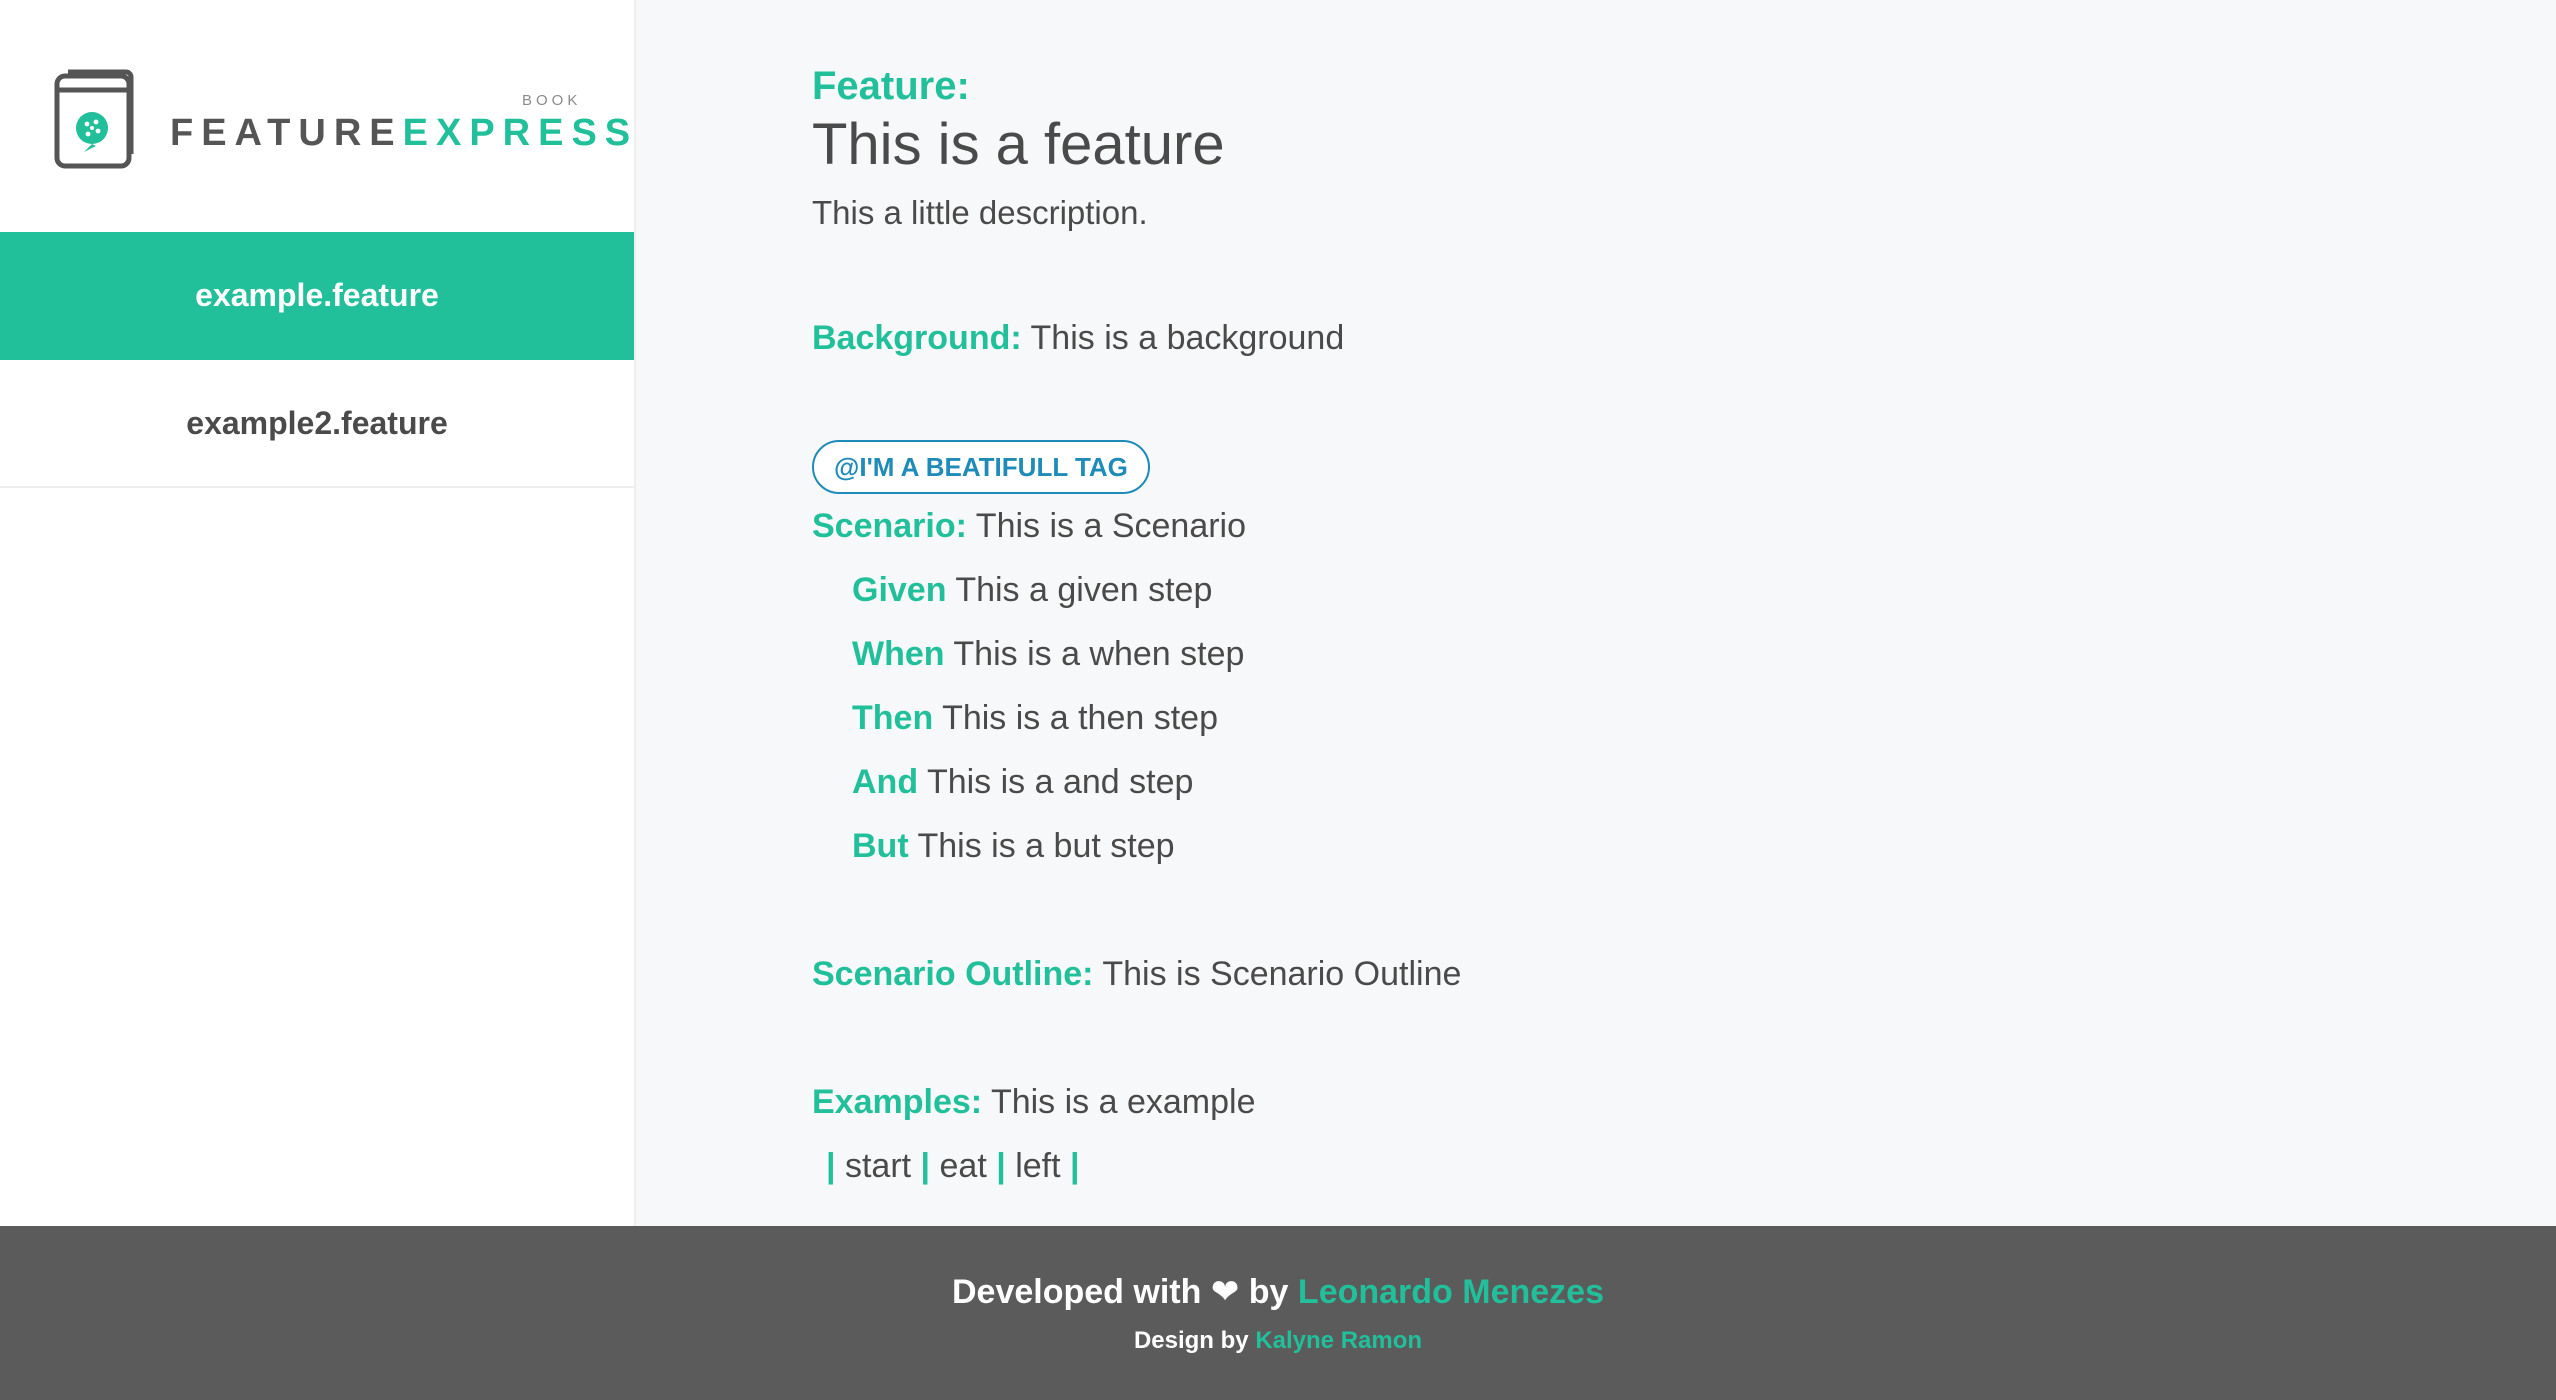 The image size is (2556, 1400). What do you see at coordinates (1060, 782) in the screenshot?
I see `step-text: This is a and step` at bounding box center [1060, 782].